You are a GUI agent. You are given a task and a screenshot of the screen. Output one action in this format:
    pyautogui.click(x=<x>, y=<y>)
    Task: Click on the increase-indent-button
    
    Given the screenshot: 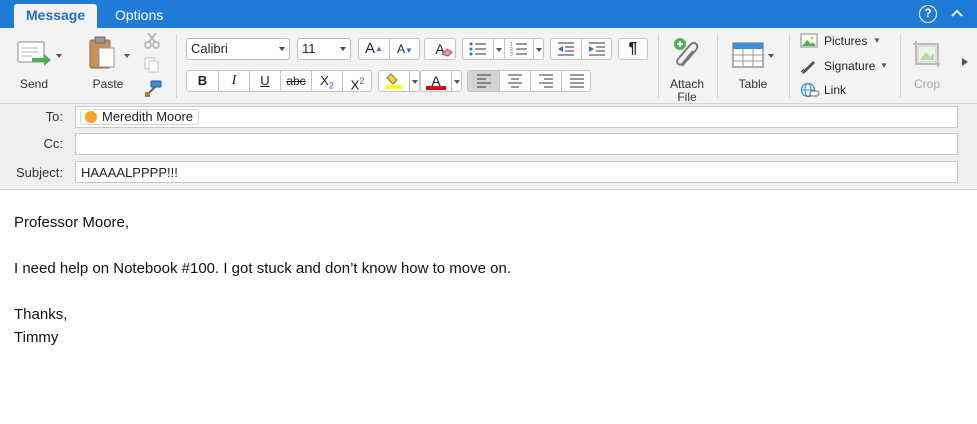 What is the action you would take?
    pyautogui.click(x=597, y=49)
    